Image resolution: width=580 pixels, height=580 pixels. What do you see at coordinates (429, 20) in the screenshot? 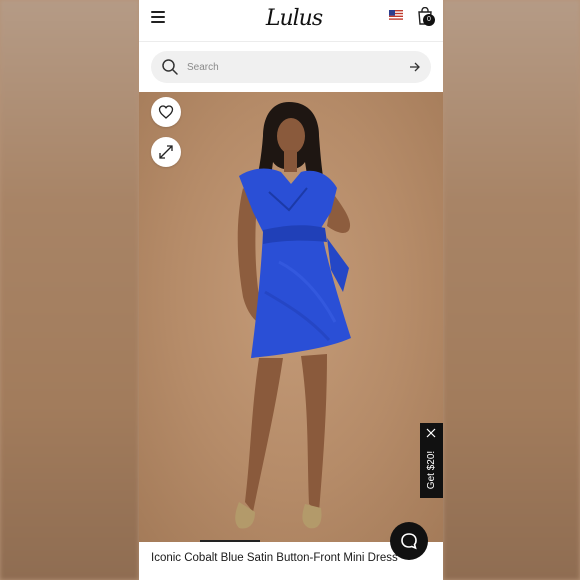
I see `cart-count-badge: 0` at bounding box center [429, 20].